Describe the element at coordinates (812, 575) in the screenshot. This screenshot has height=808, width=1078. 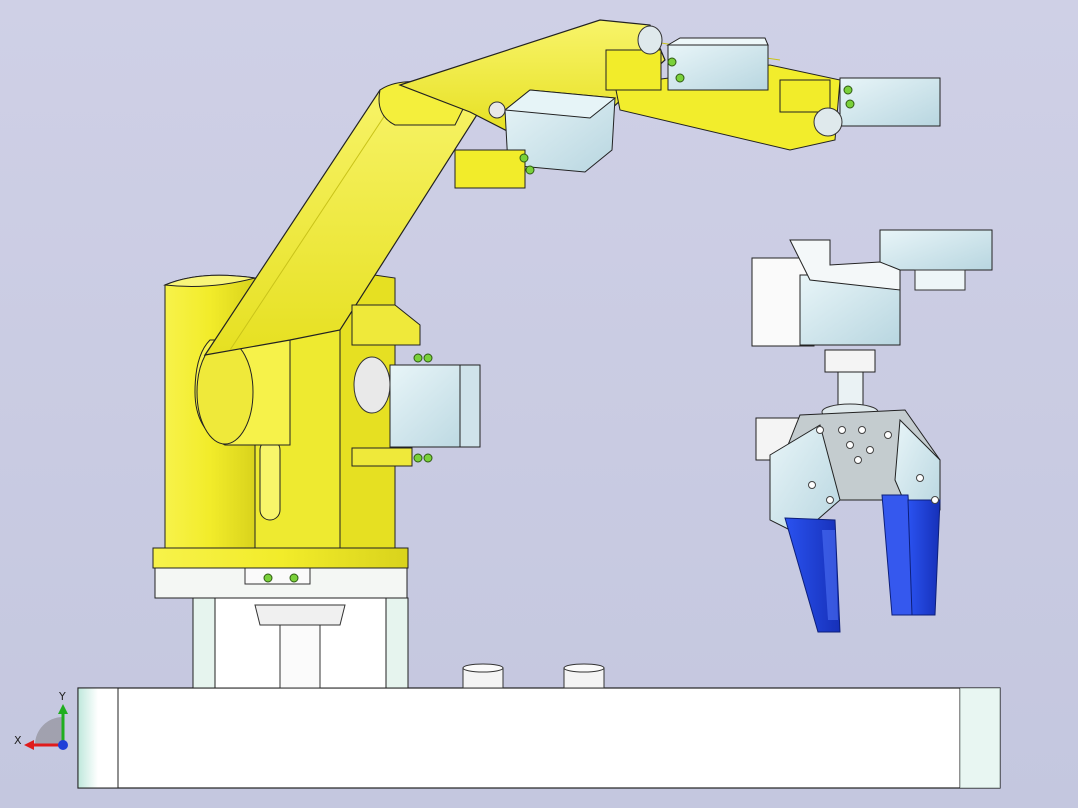
I see `gripper-finger-left` at that location.